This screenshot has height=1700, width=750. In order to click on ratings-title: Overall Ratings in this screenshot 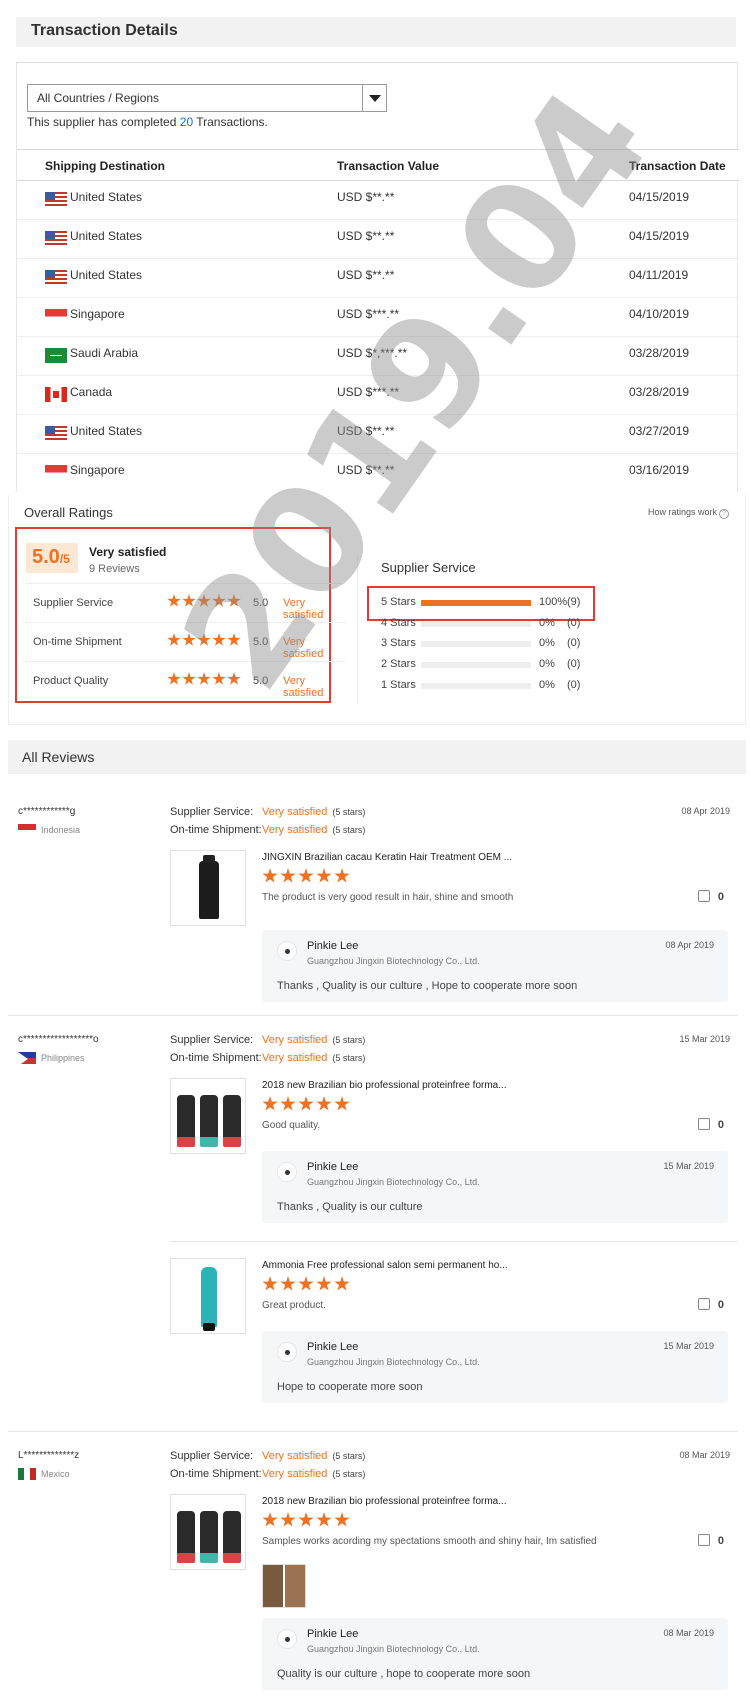, I will do `click(68, 512)`.